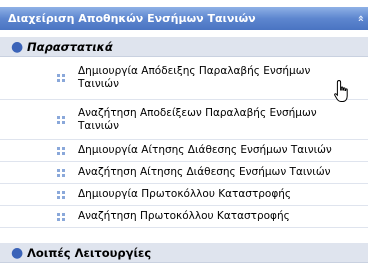  I want to click on panel-header: Διαχείριση Αποθηκών Ενσήμων Ταινιών », so click(184, 18).